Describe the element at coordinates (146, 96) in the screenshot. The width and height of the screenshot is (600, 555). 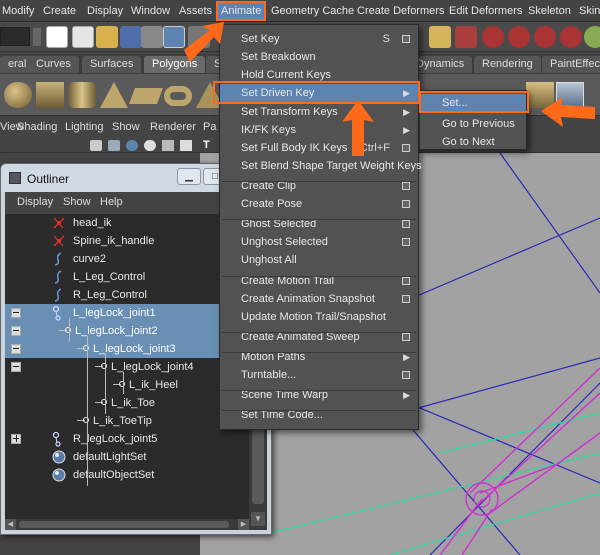
I see `poly-plane-icon` at that location.